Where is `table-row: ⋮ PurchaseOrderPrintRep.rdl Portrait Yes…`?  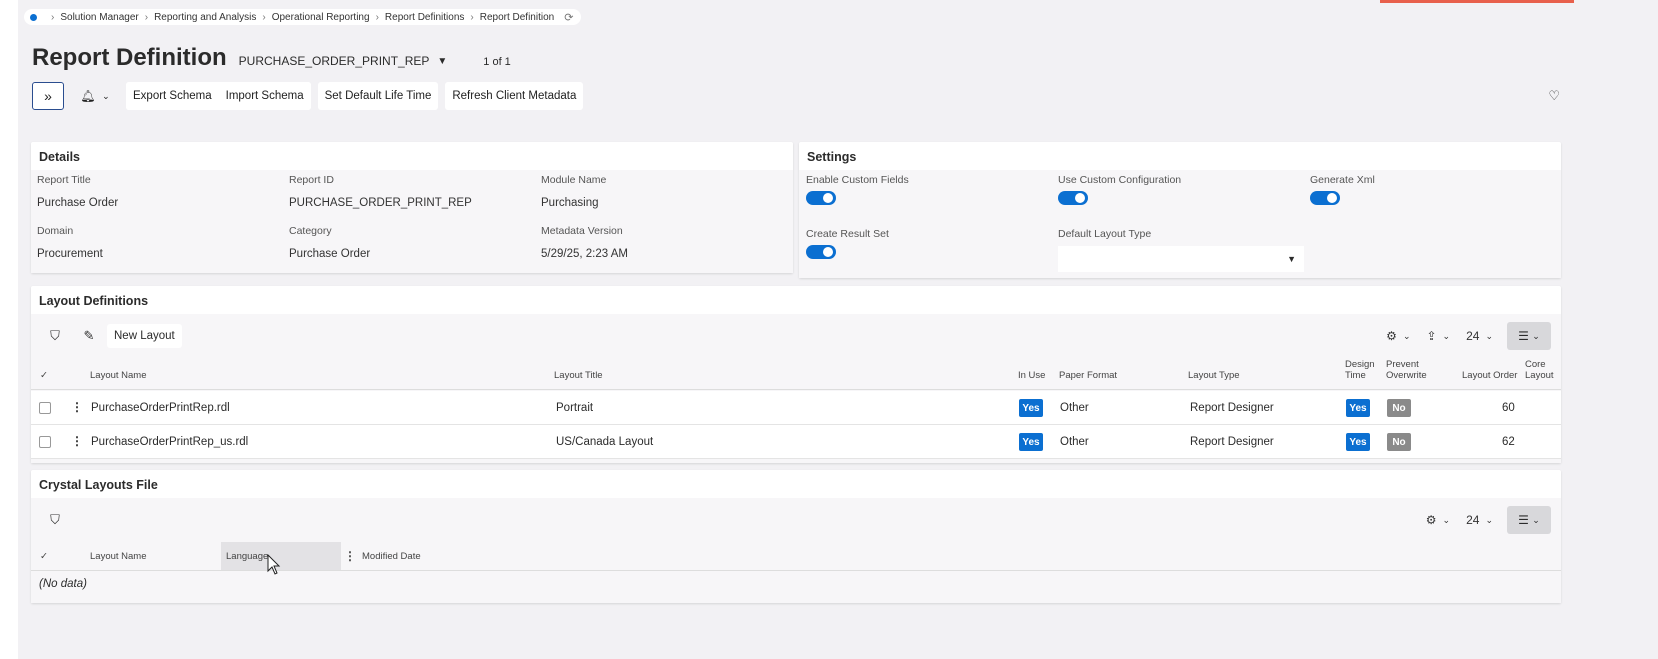
table-row: ⋮ PurchaseOrderPrintRep.rdl Portrait Yes… is located at coordinates (796, 408).